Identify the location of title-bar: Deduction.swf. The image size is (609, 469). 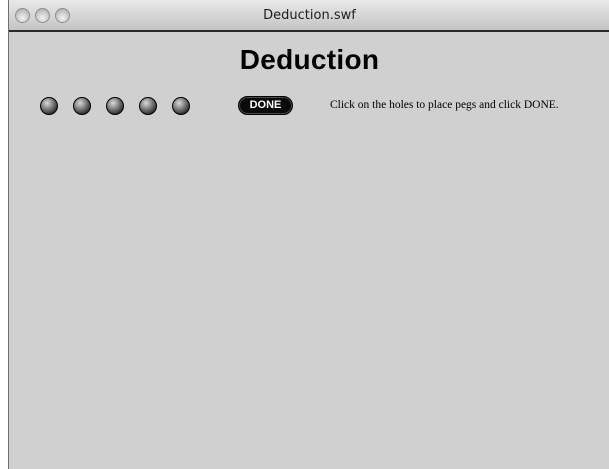
(309, 16).